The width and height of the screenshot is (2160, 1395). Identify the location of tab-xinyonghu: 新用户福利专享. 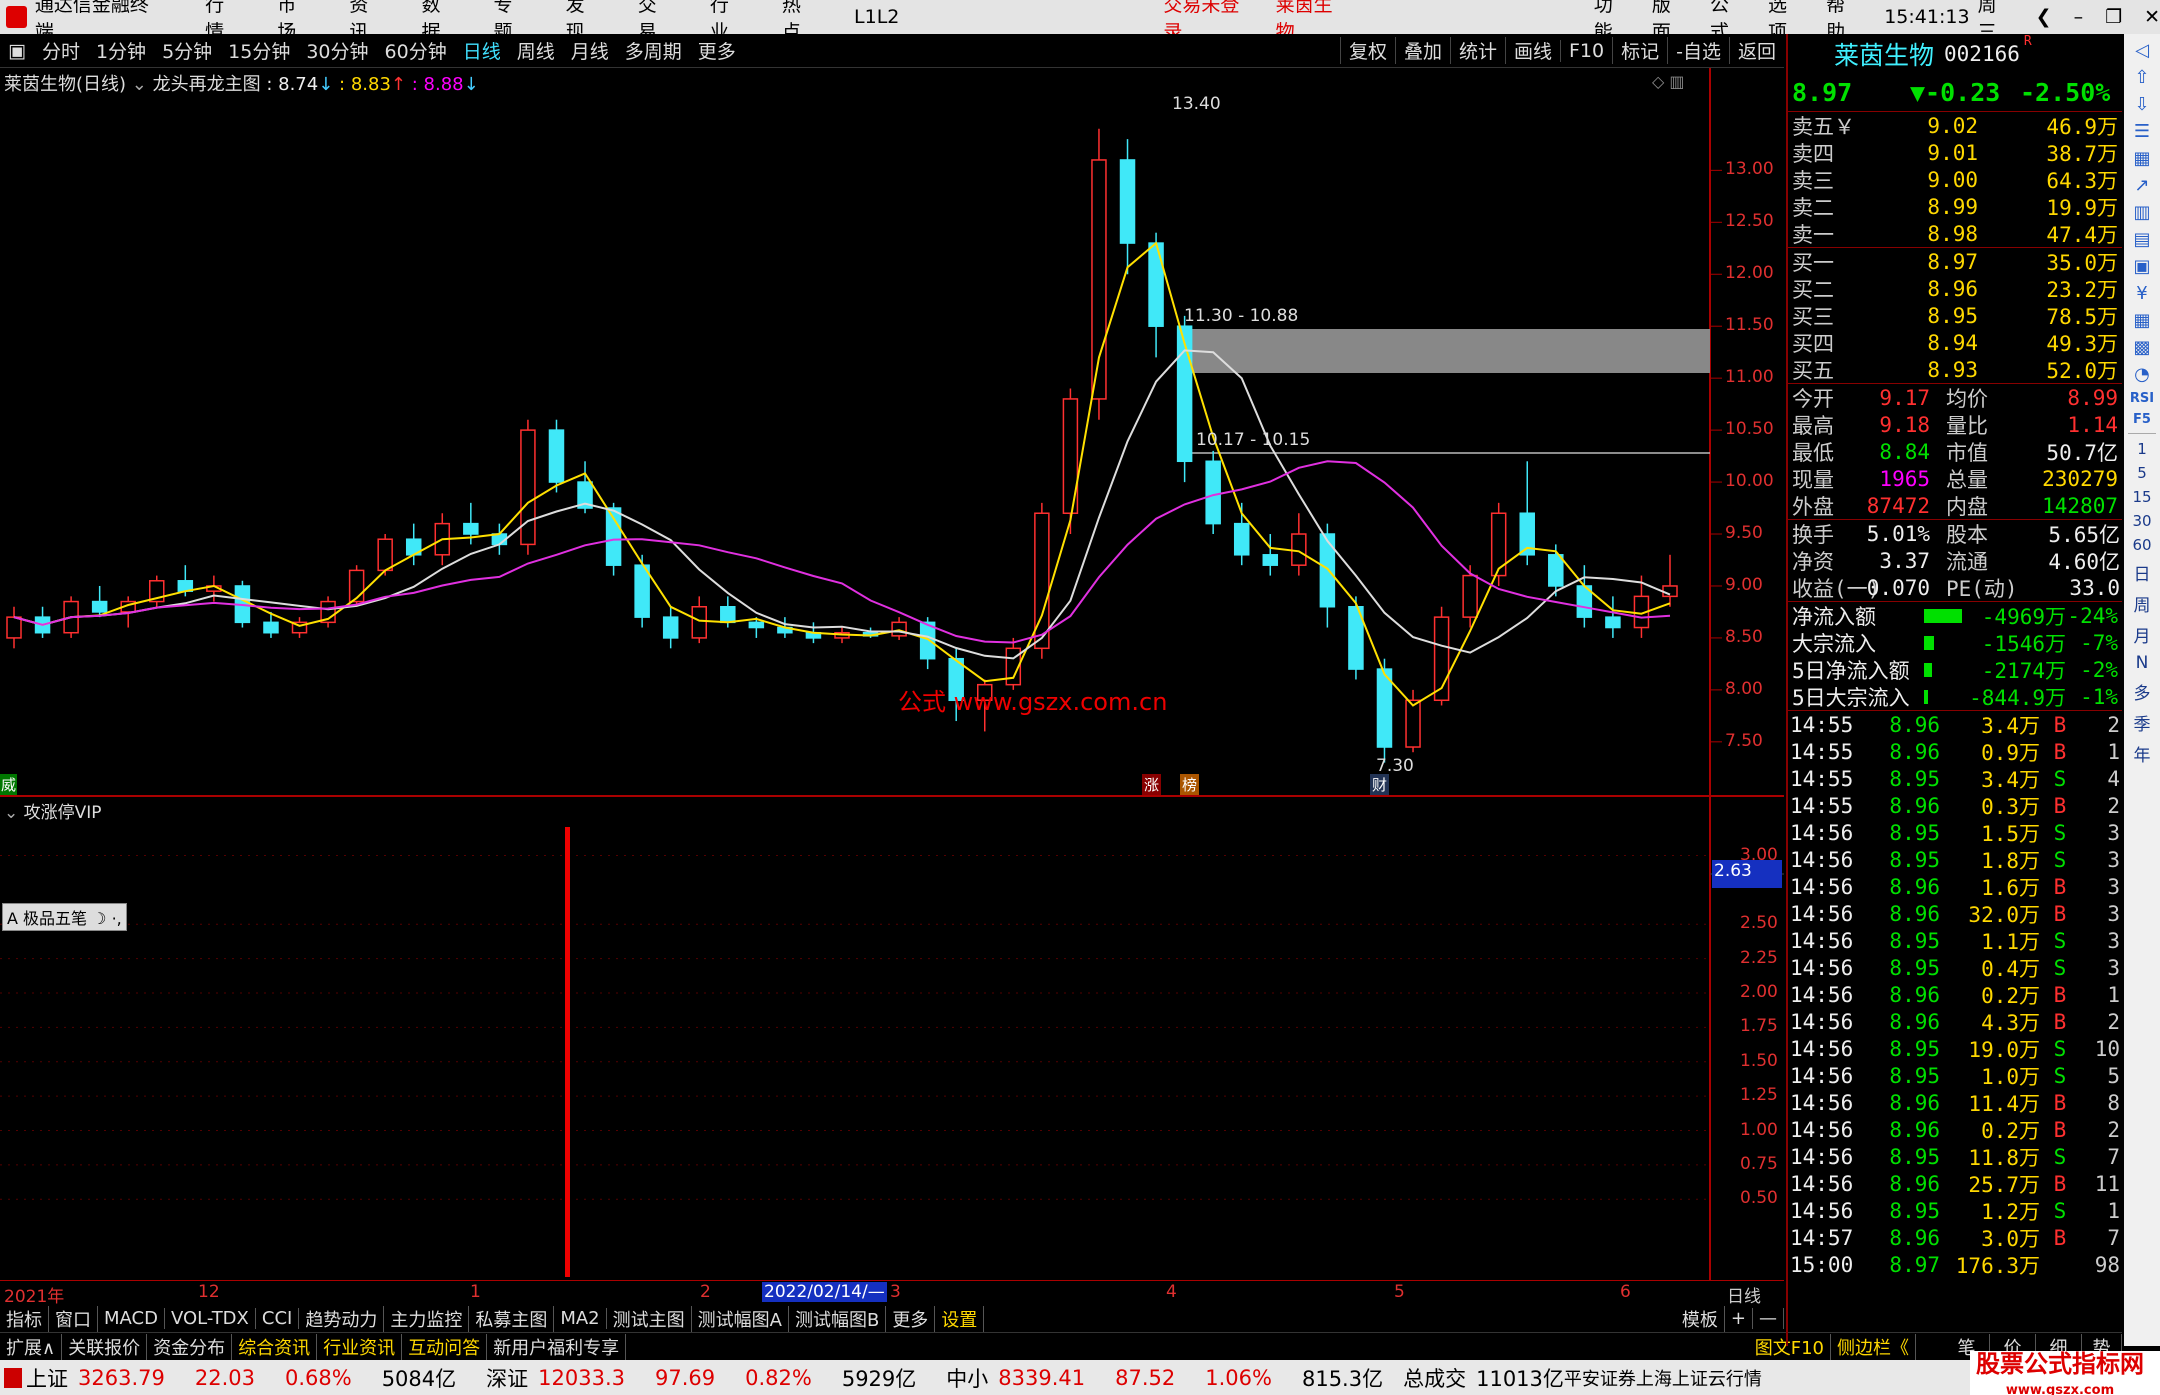
(557, 1346).